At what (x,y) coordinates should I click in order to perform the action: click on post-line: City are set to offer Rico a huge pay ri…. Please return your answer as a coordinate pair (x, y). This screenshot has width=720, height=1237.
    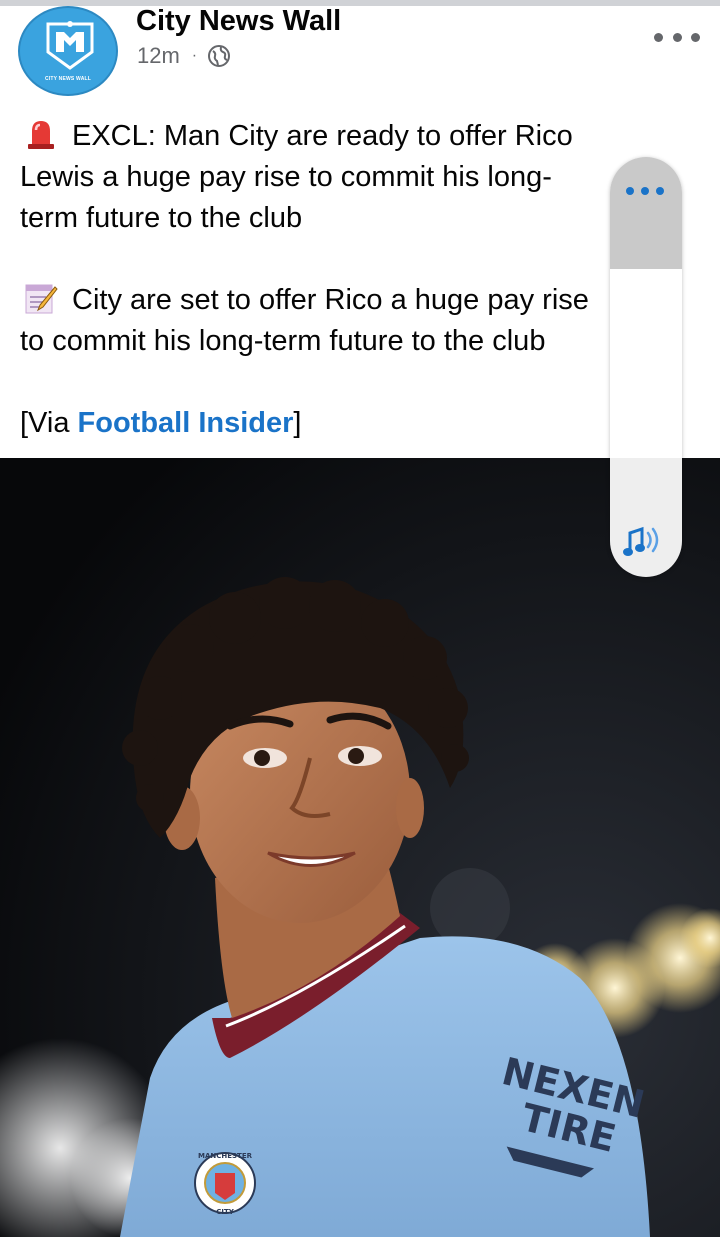
    Looking at the image, I should click on (350, 300).